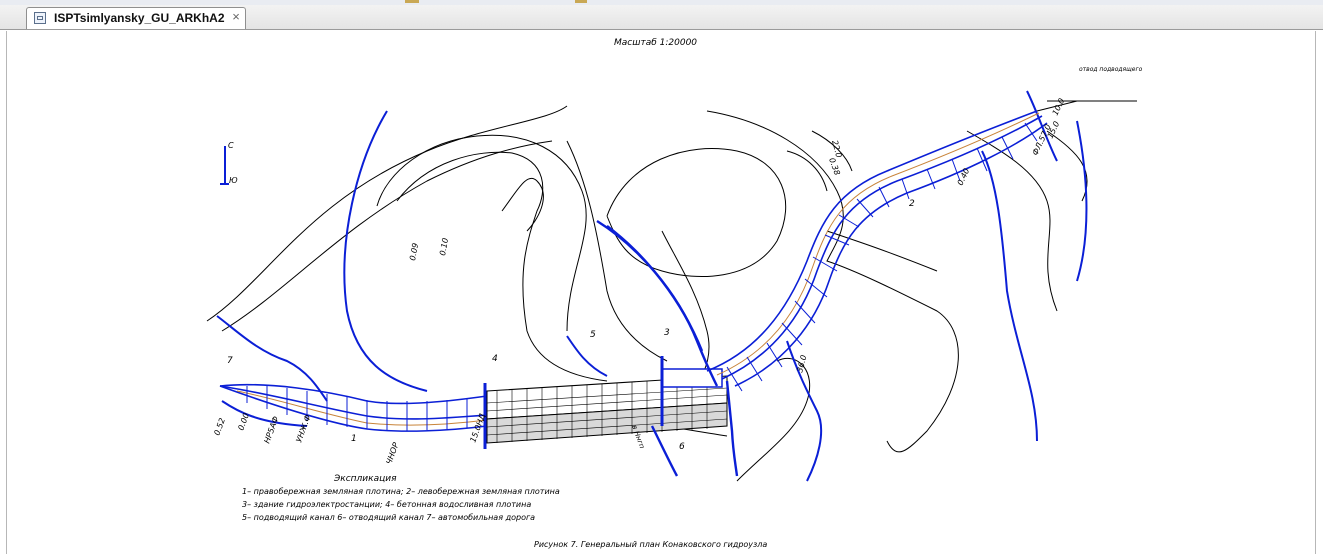 This screenshot has width=1323, height=559. Describe the element at coordinates (892, 246) in the screenshot. I see `left-bank-dam` at that location.